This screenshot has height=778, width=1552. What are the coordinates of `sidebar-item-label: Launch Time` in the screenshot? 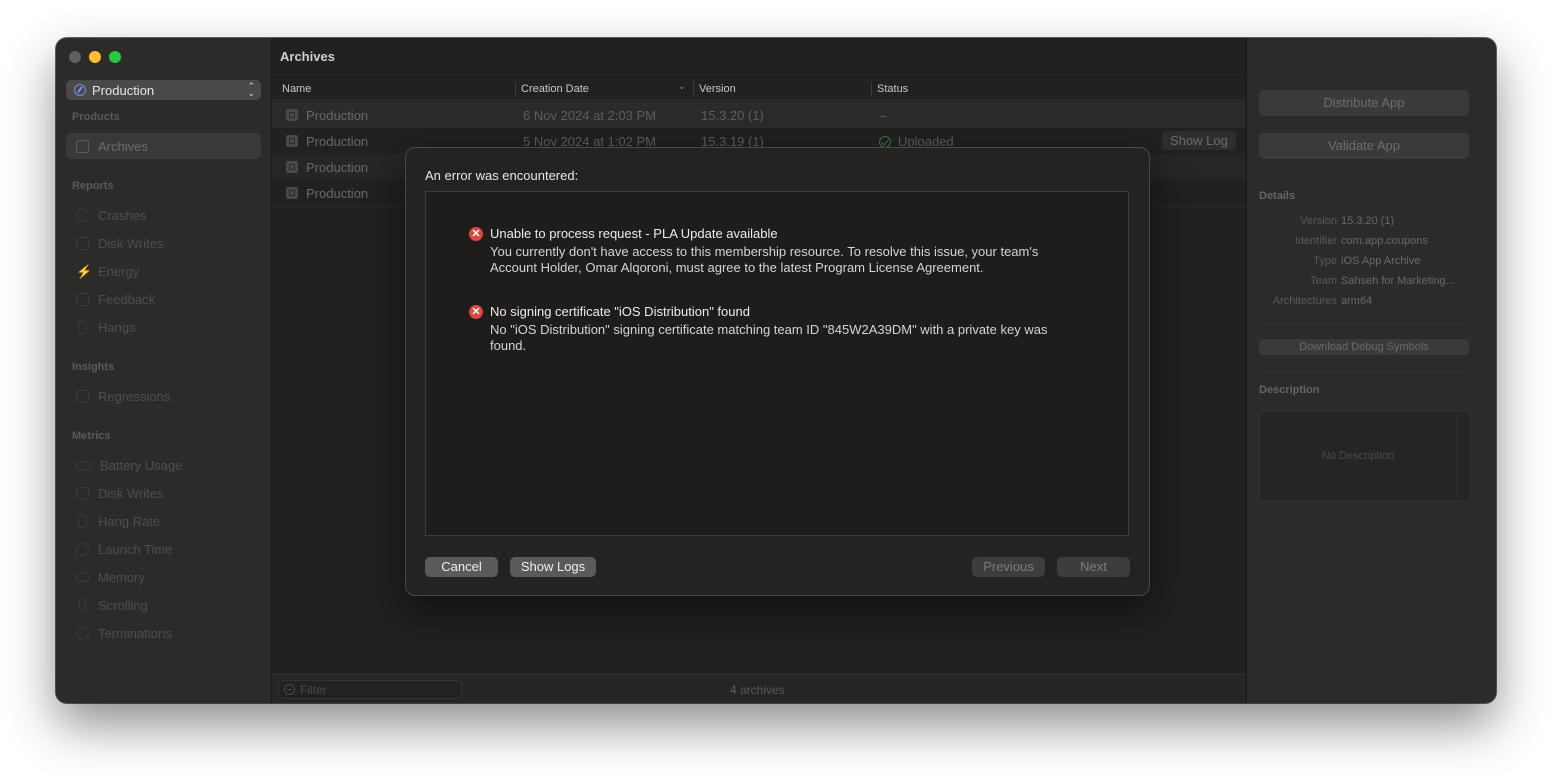 It's located at (135, 549).